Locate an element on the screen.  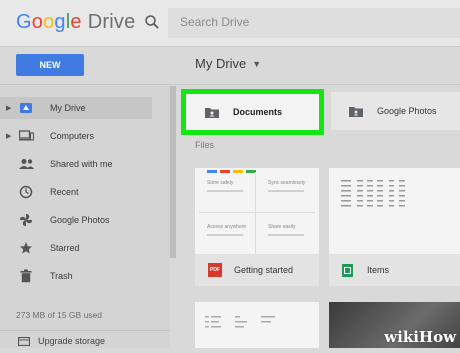
sidebar-item-google-photos: Google Photos is located at coordinates (76, 220).